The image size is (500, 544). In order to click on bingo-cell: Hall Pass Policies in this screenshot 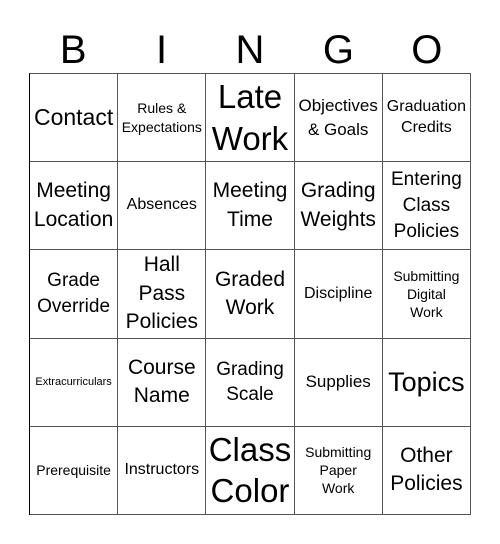, I will do `click(162, 294)`.